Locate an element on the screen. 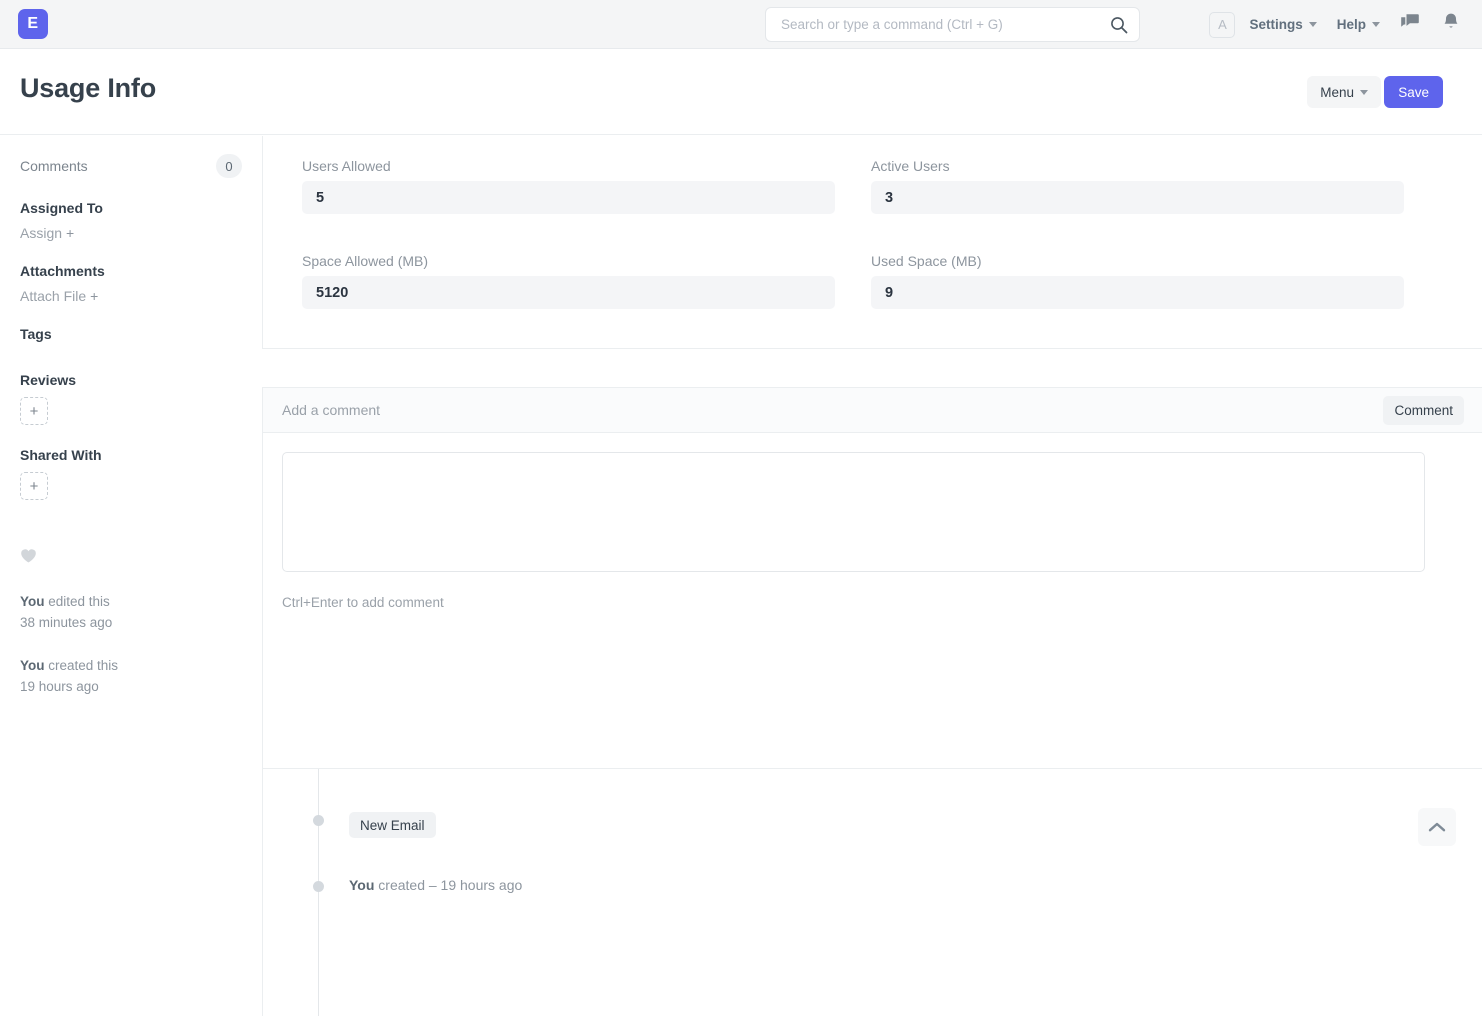 This screenshot has height=1016, width=1482. timeline-entry-created: You created – 19 hours ago is located at coordinates (435, 885).